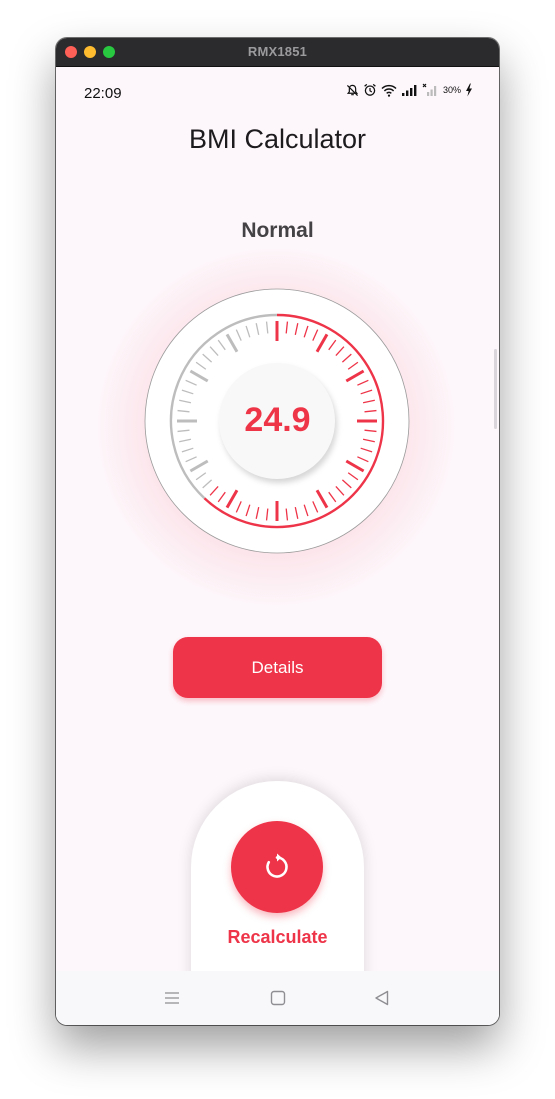 This screenshot has width=555, height=1099. I want to click on alarm-icon, so click(370, 89).